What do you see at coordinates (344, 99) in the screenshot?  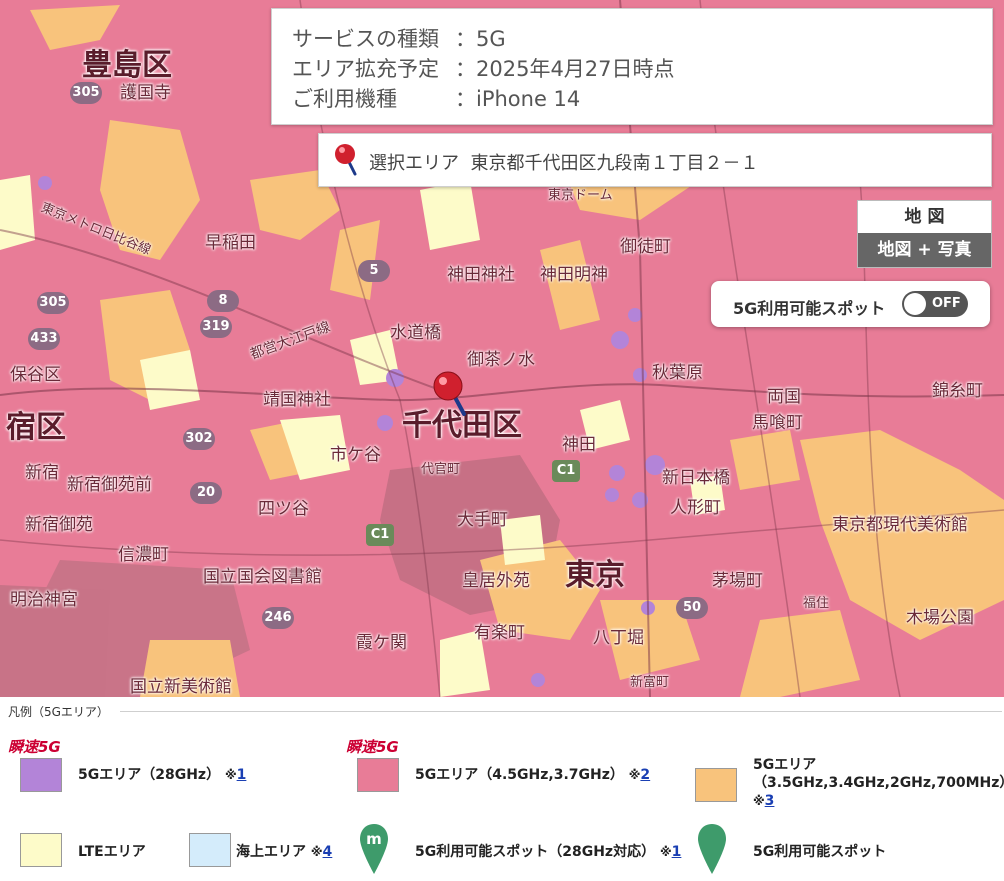 I see `device-label: ご利用機種` at bounding box center [344, 99].